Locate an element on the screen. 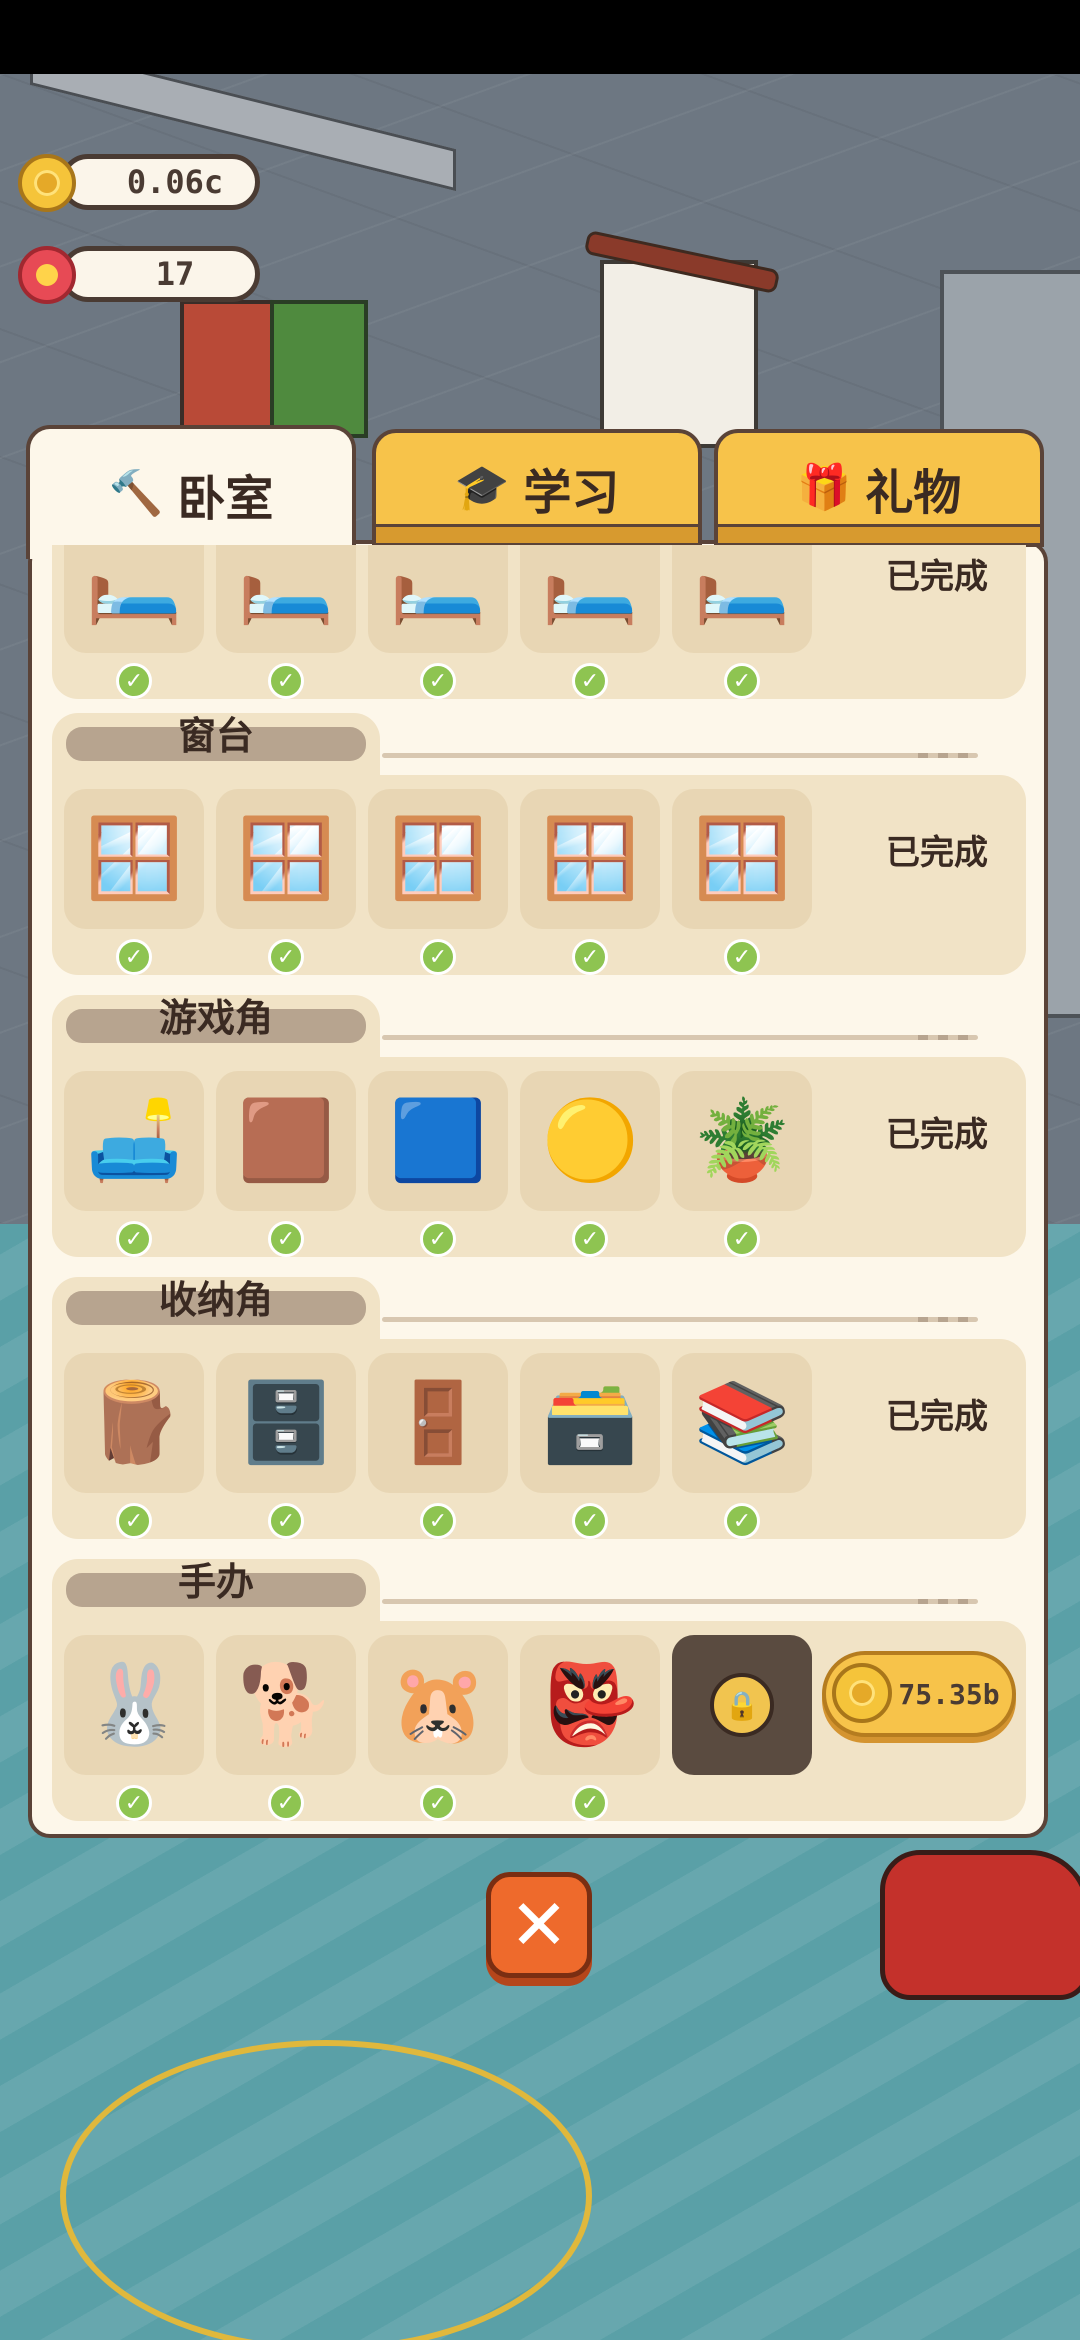  hamster-figure-icon: 🐹 is located at coordinates (438, 1704).